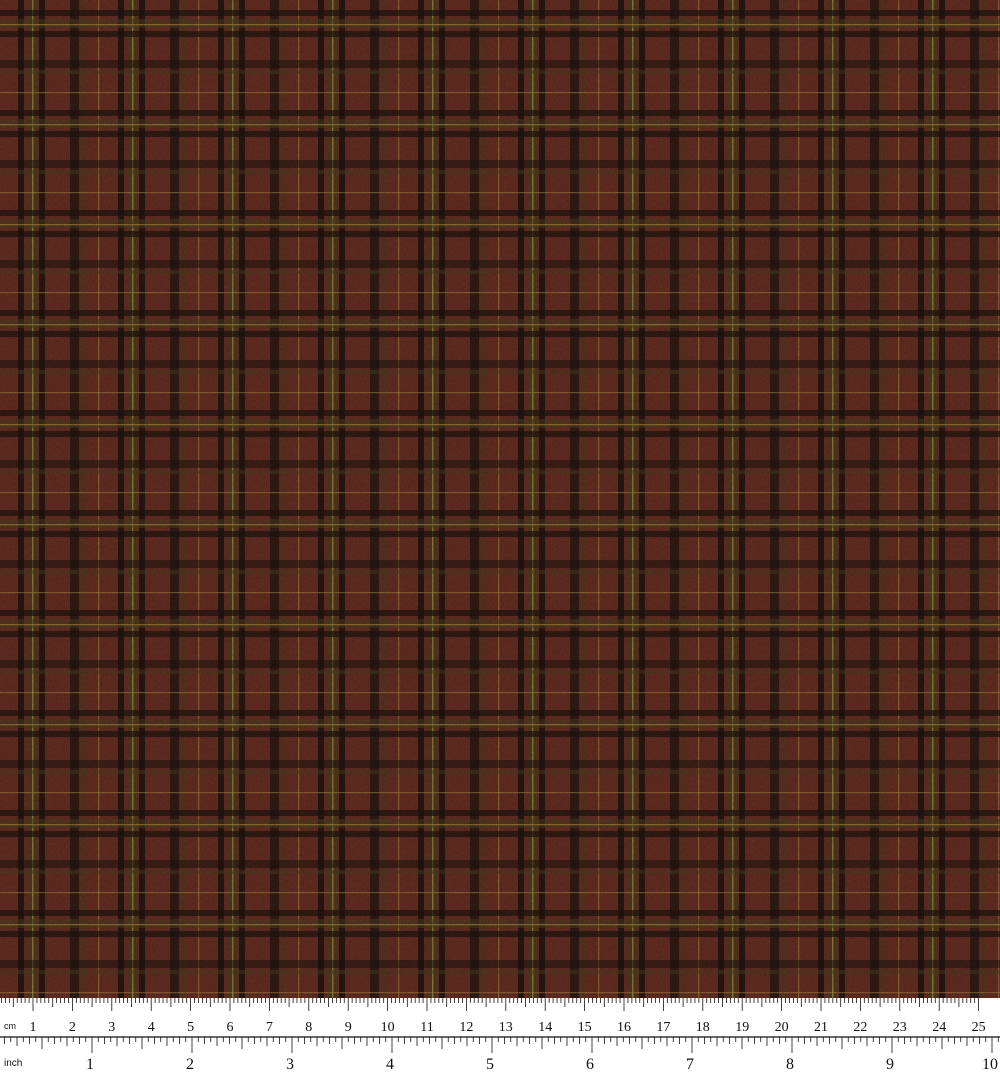 The height and width of the screenshot is (1076, 1000). What do you see at coordinates (703, 1027) in the screenshot?
I see `cm-tick-label: 18` at bounding box center [703, 1027].